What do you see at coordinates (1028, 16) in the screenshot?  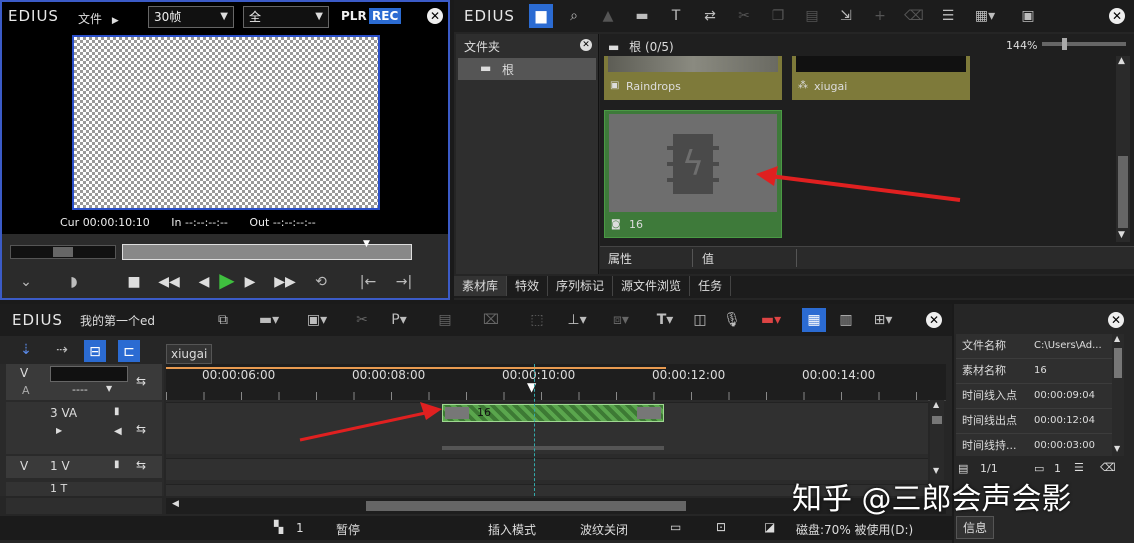 I see `toolbox-icon: ▣` at bounding box center [1028, 16].